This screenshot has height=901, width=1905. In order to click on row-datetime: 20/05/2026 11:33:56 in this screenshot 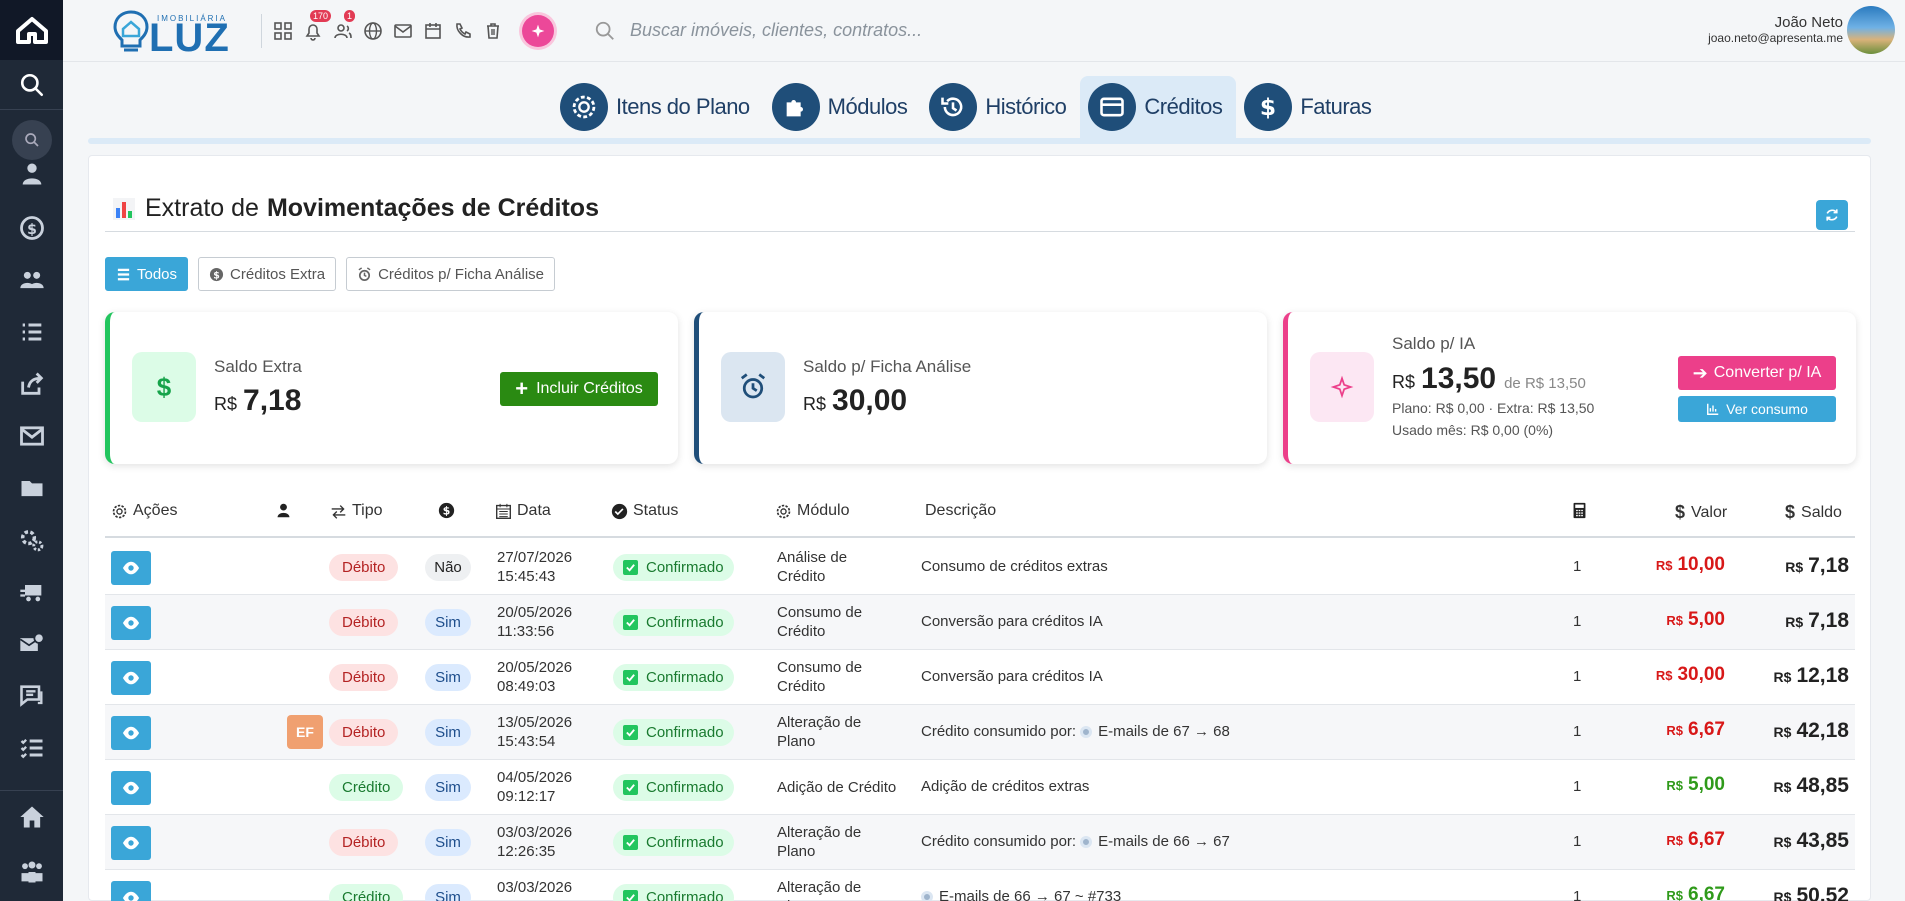, I will do `click(535, 622)`.